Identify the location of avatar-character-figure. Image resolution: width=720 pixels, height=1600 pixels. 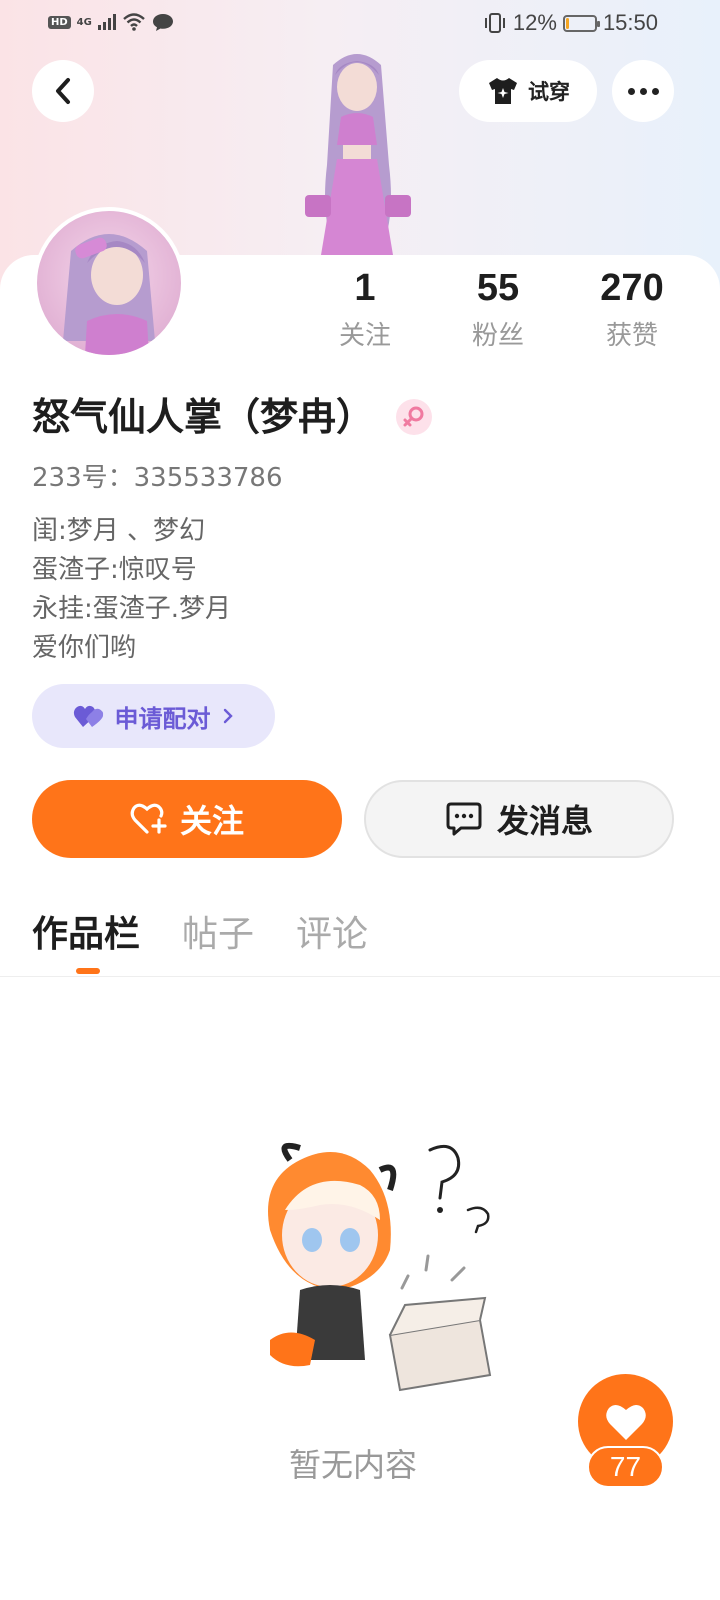
(358, 154).